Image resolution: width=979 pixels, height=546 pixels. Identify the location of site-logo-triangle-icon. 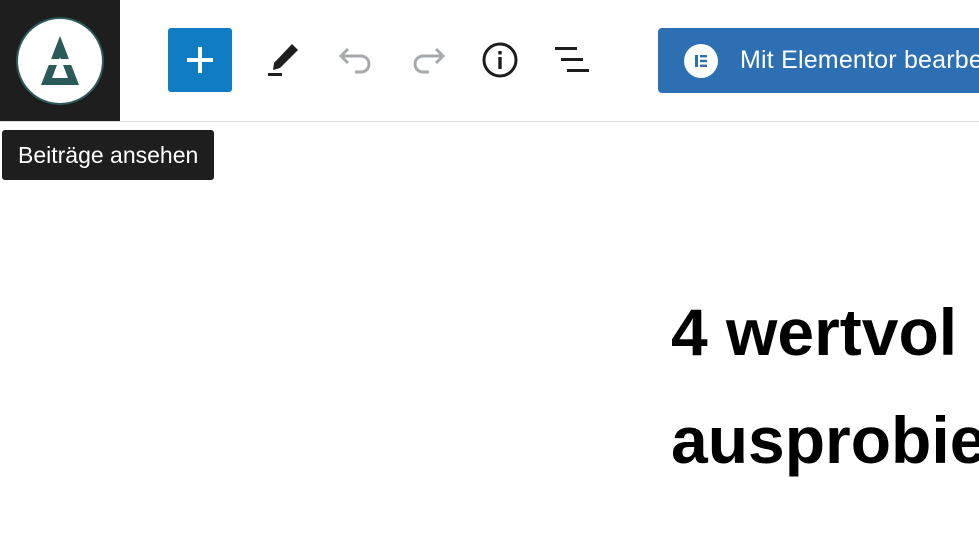
(60, 60).